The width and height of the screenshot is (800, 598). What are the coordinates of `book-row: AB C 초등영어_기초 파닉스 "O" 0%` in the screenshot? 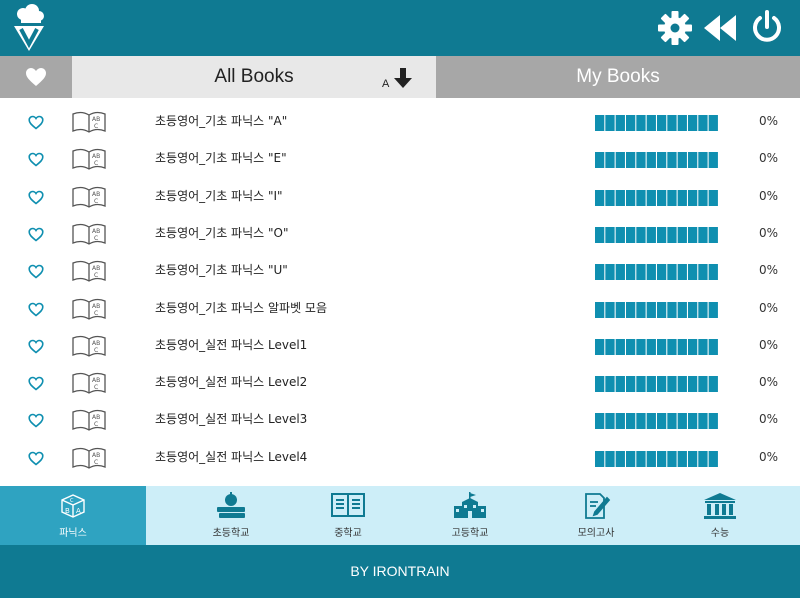 It's located at (400, 233).